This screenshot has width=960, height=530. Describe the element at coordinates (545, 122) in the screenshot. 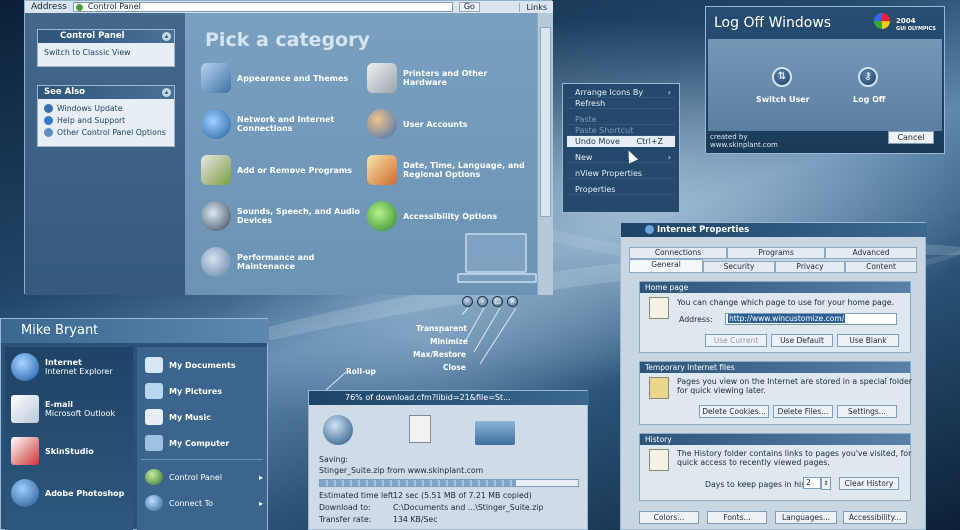

I see `scrollbar-thumb` at that location.